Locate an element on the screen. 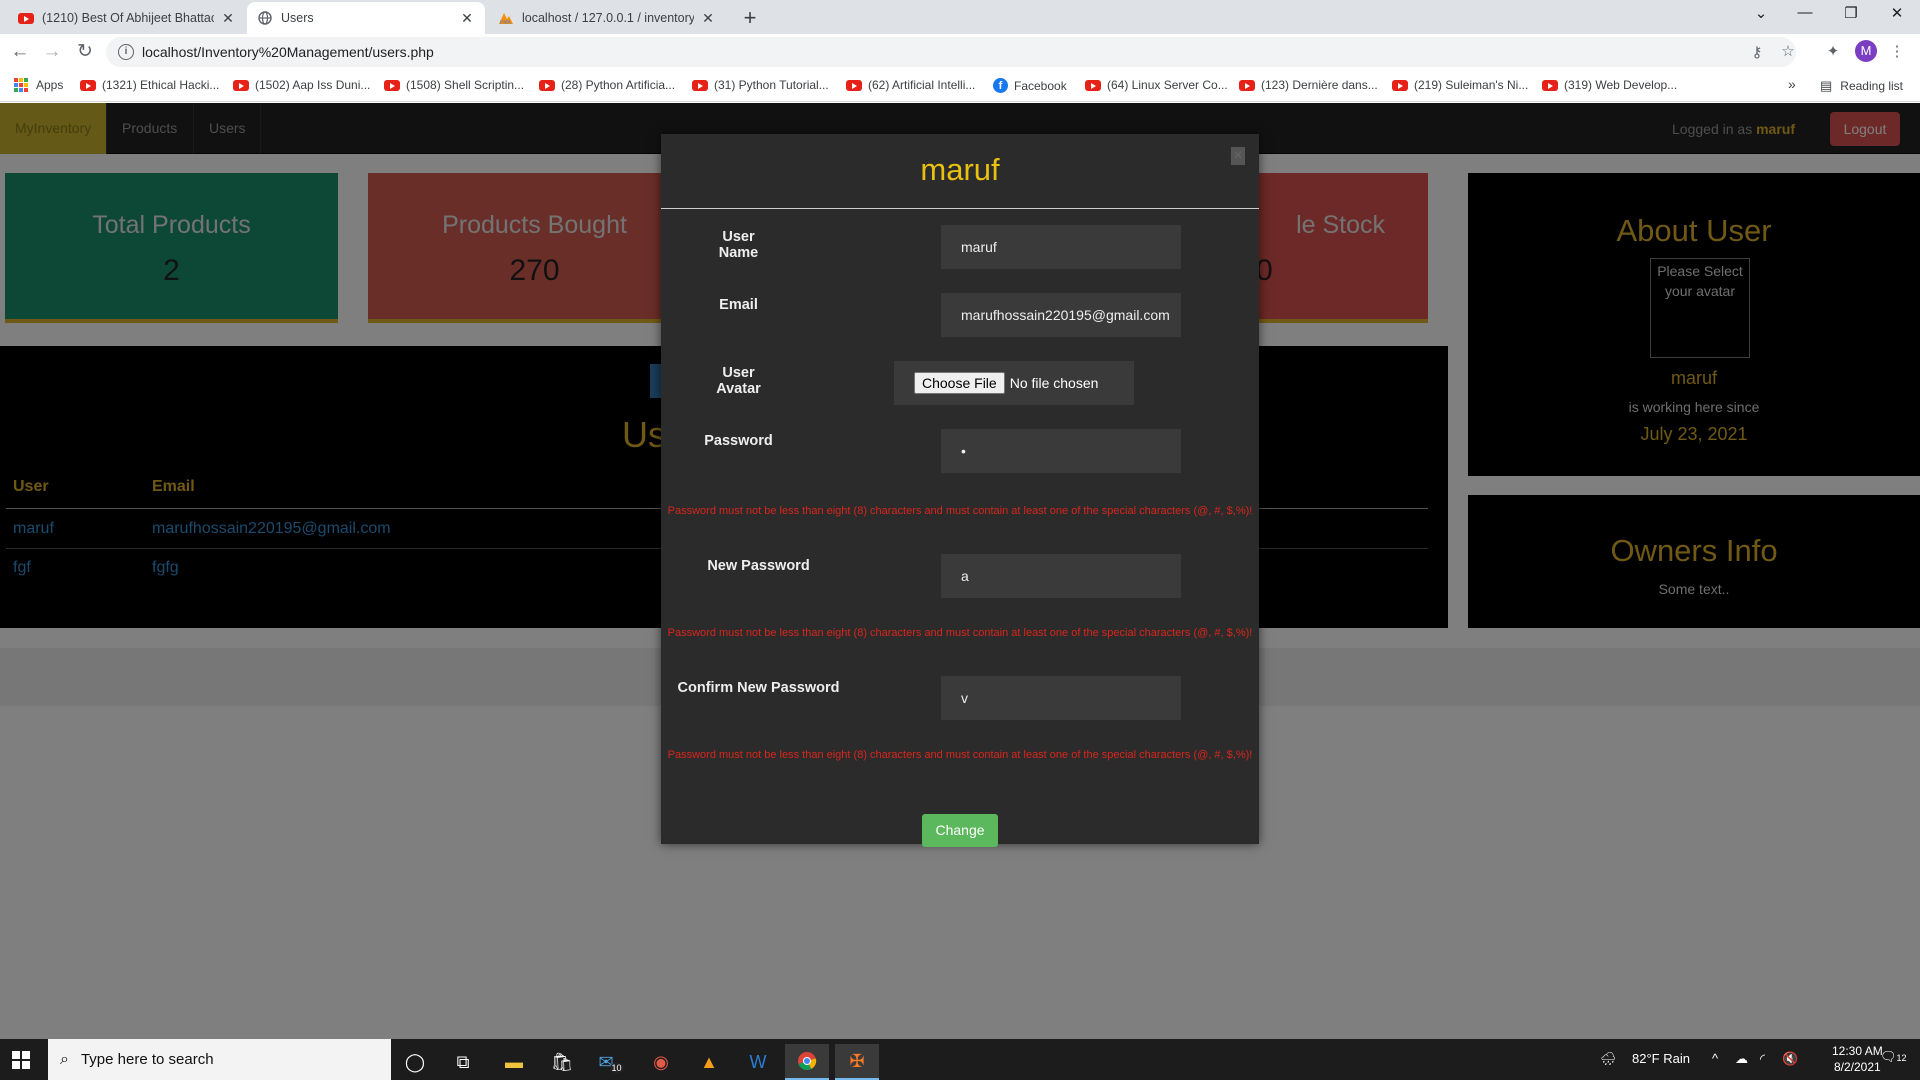 This screenshot has height=1080, width=1920. phpmyadmin-icon: PMA is located at coordinates (506, 18).